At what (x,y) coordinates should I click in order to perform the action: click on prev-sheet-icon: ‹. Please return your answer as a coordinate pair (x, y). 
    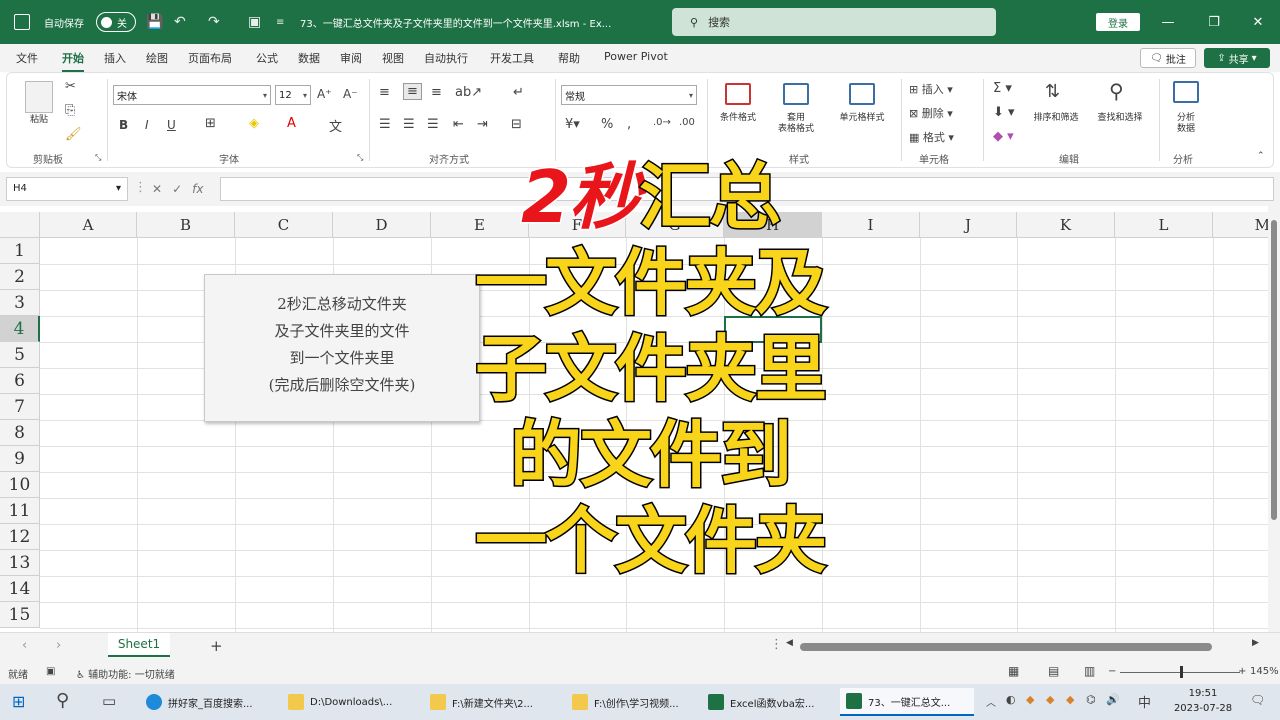
    Looking at the image, I should click on (24, 645).